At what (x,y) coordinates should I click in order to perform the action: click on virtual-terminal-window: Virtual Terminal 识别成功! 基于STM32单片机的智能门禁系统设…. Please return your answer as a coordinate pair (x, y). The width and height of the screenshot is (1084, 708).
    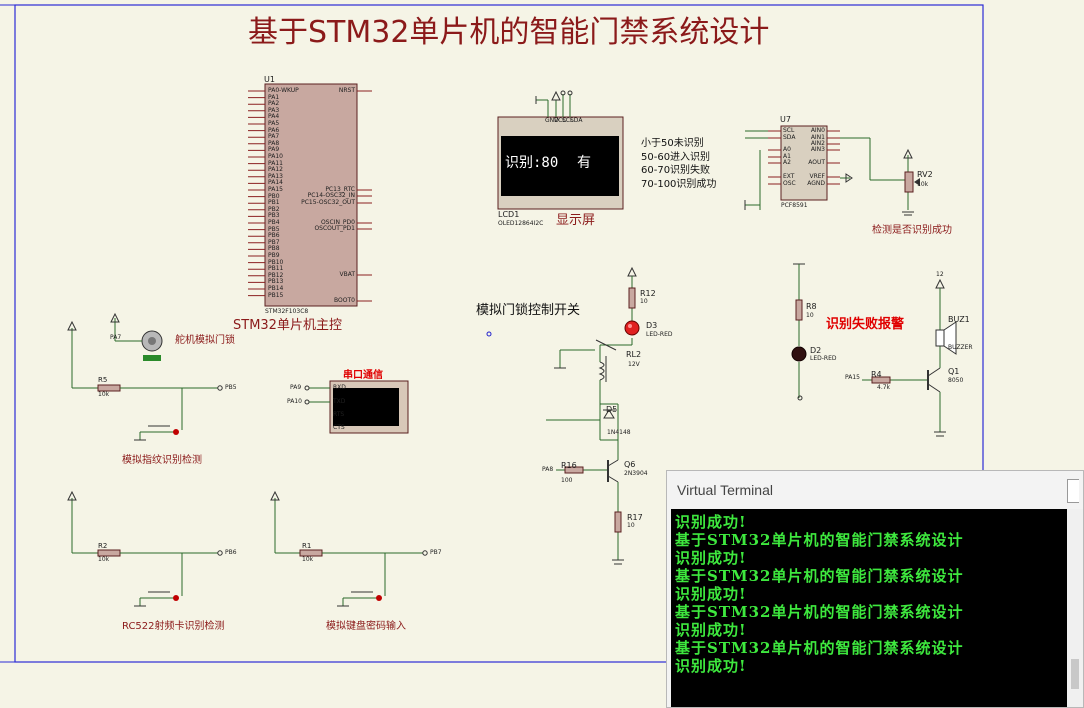
    Looking at the image, I should click on (875, 589).